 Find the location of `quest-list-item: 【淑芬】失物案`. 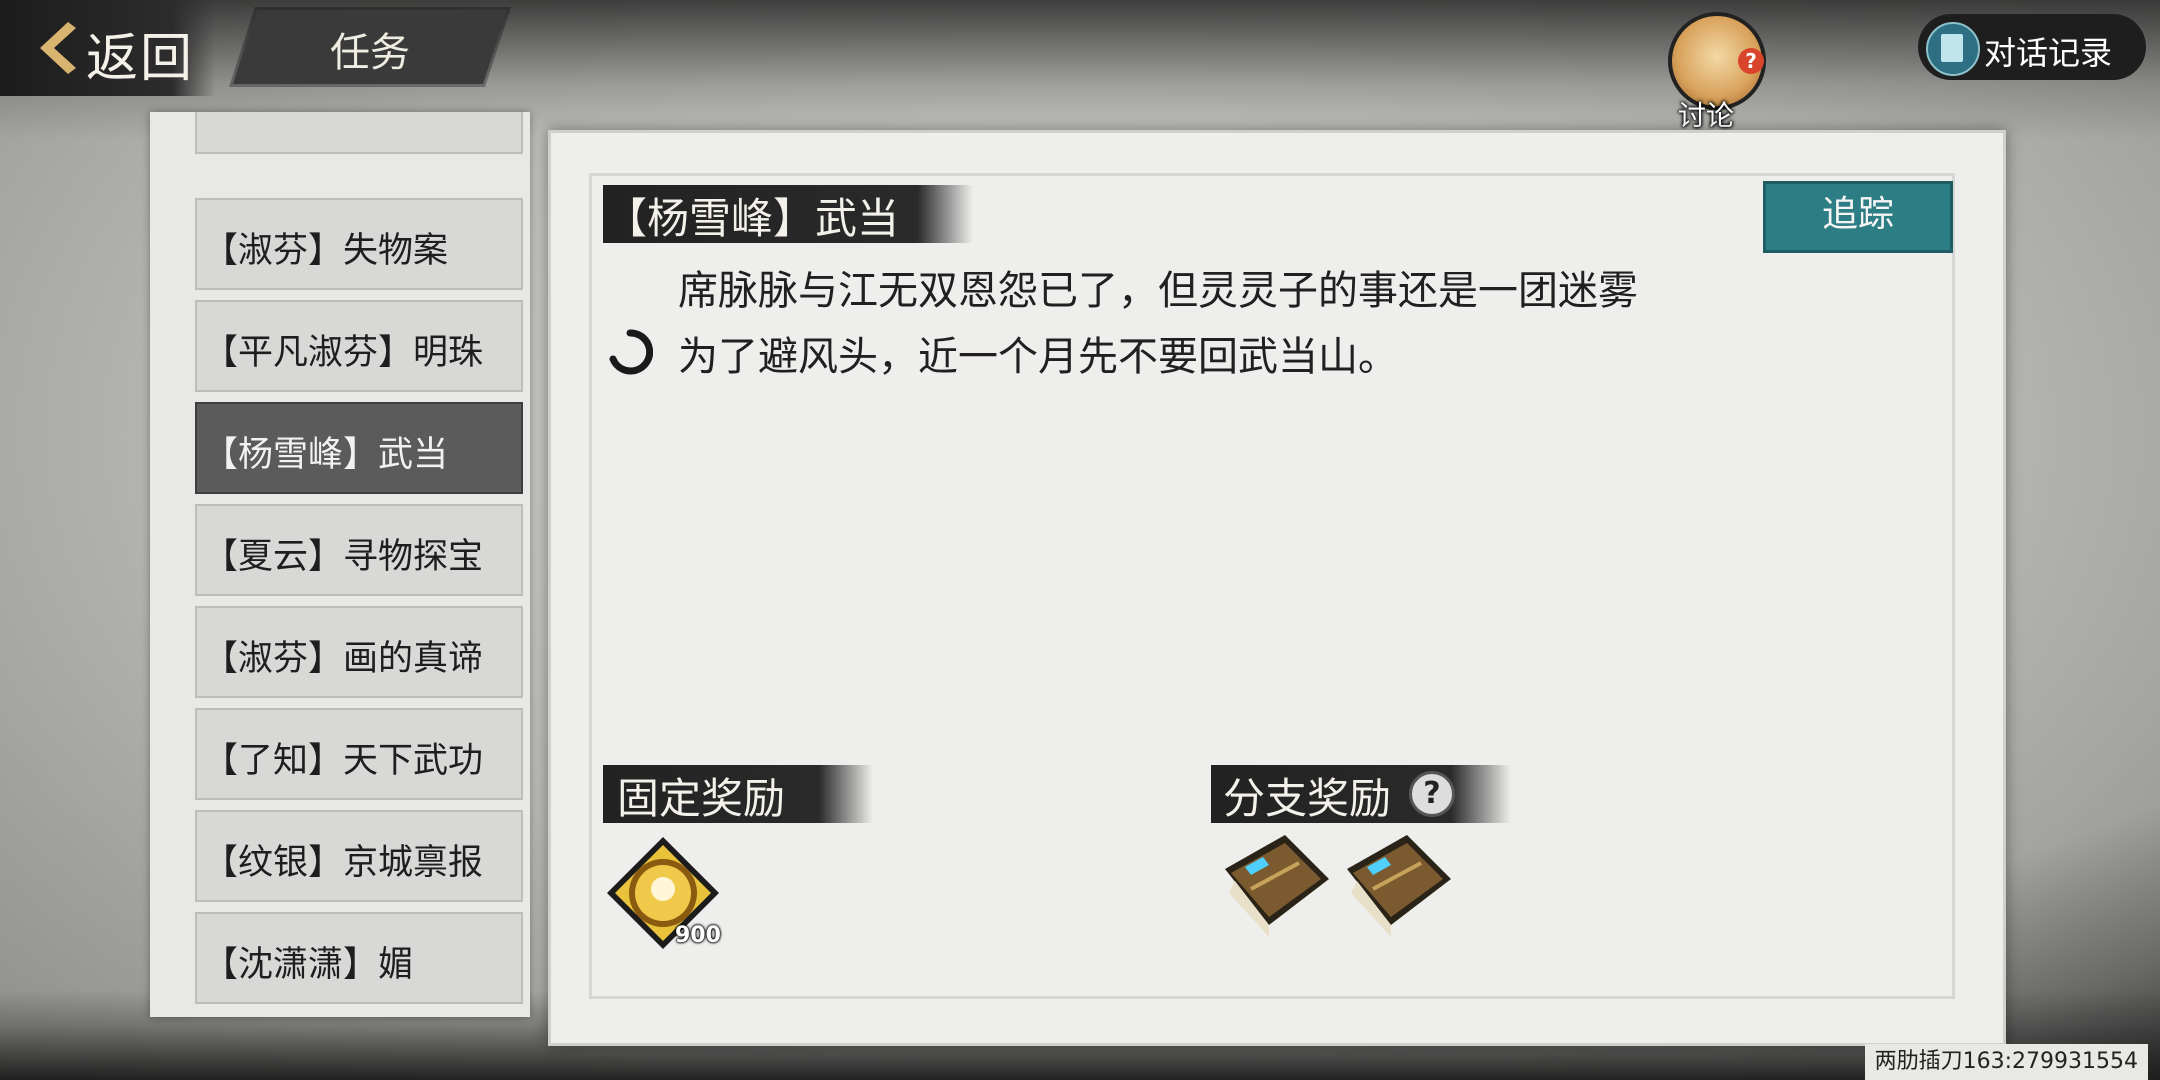

quest-list-item: 【淑芬】失物案 is located at coordinates (359, 244).